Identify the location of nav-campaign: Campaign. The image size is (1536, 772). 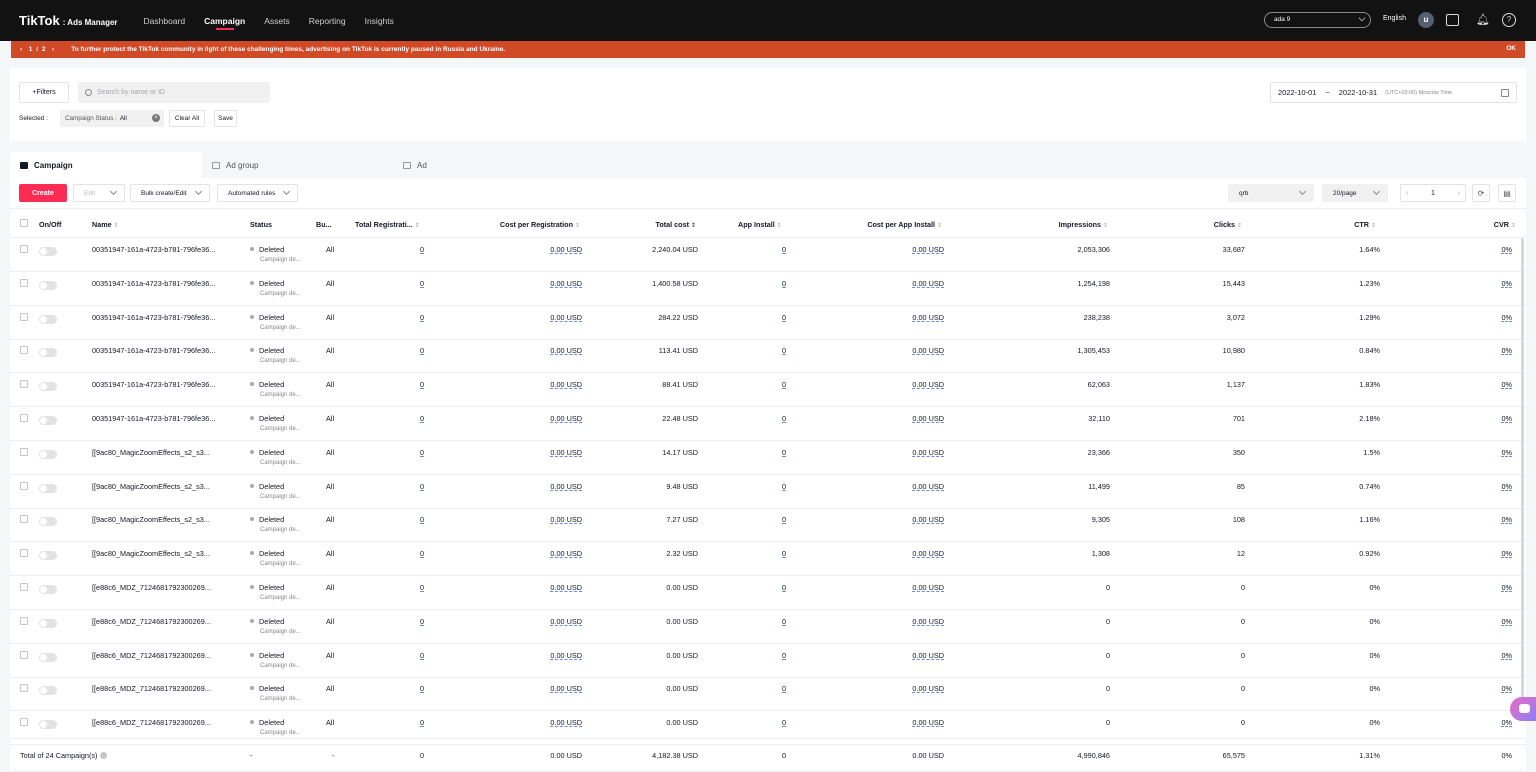
(224, 20).